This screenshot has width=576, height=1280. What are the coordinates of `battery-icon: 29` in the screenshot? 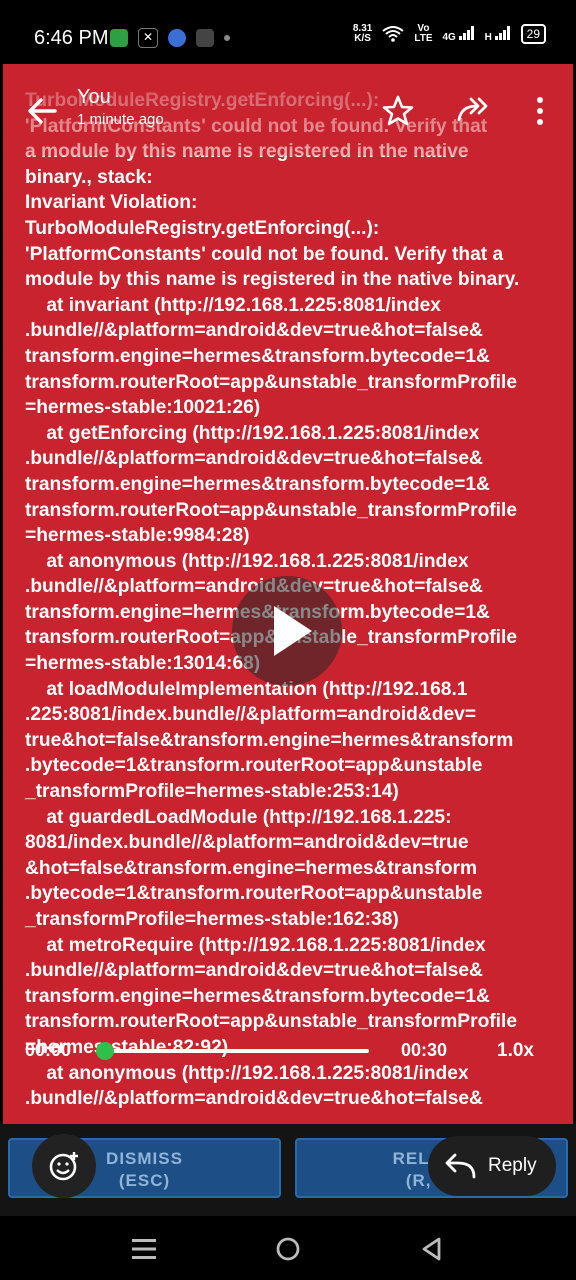 It's located at (533, 34).